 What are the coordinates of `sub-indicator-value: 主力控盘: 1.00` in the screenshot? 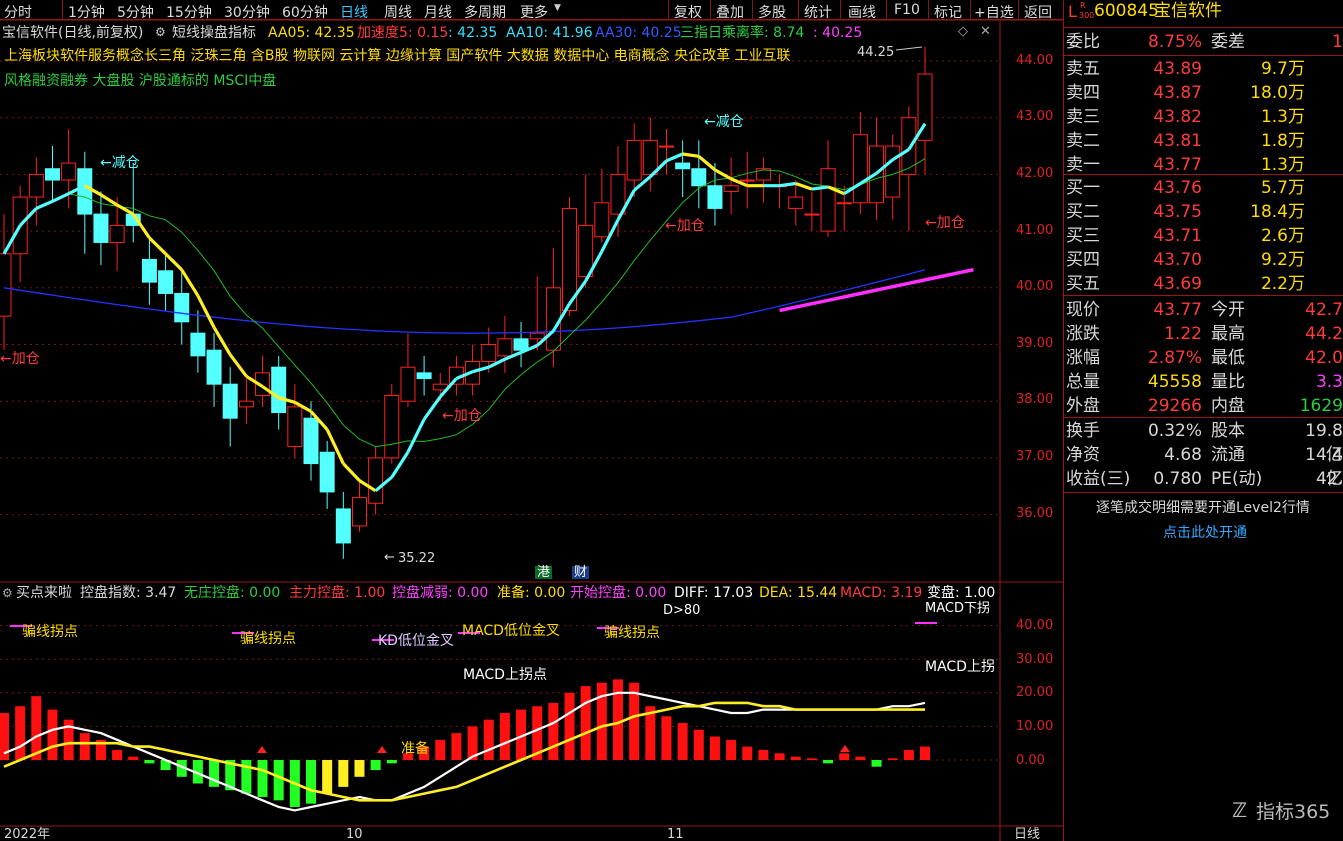 It's located at (337, 593).